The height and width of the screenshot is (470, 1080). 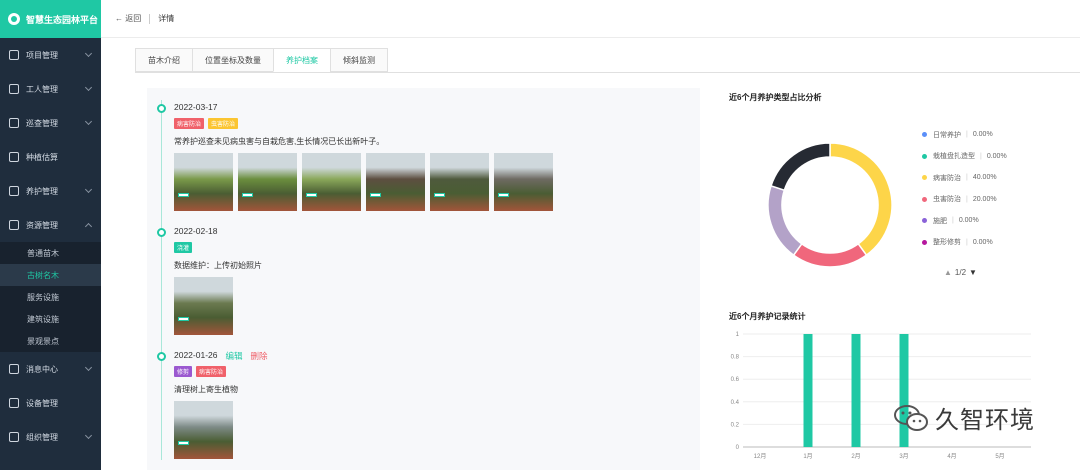 What do you see at coordinates (977, 157) in the screenshot?
I see `legend-item: 栽植盘扎造型 | 0.00%` at bounding box center [977, 157].